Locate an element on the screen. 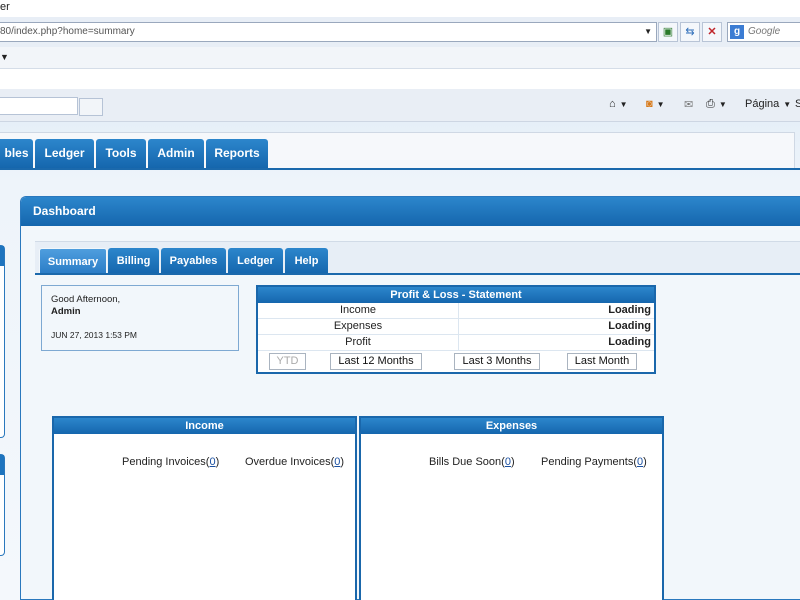 Image resolution: width=800 pixels, height=600 pixels. overdue-invoices-link: Overdue Invoices(0) is located at coordinates (294, 462).